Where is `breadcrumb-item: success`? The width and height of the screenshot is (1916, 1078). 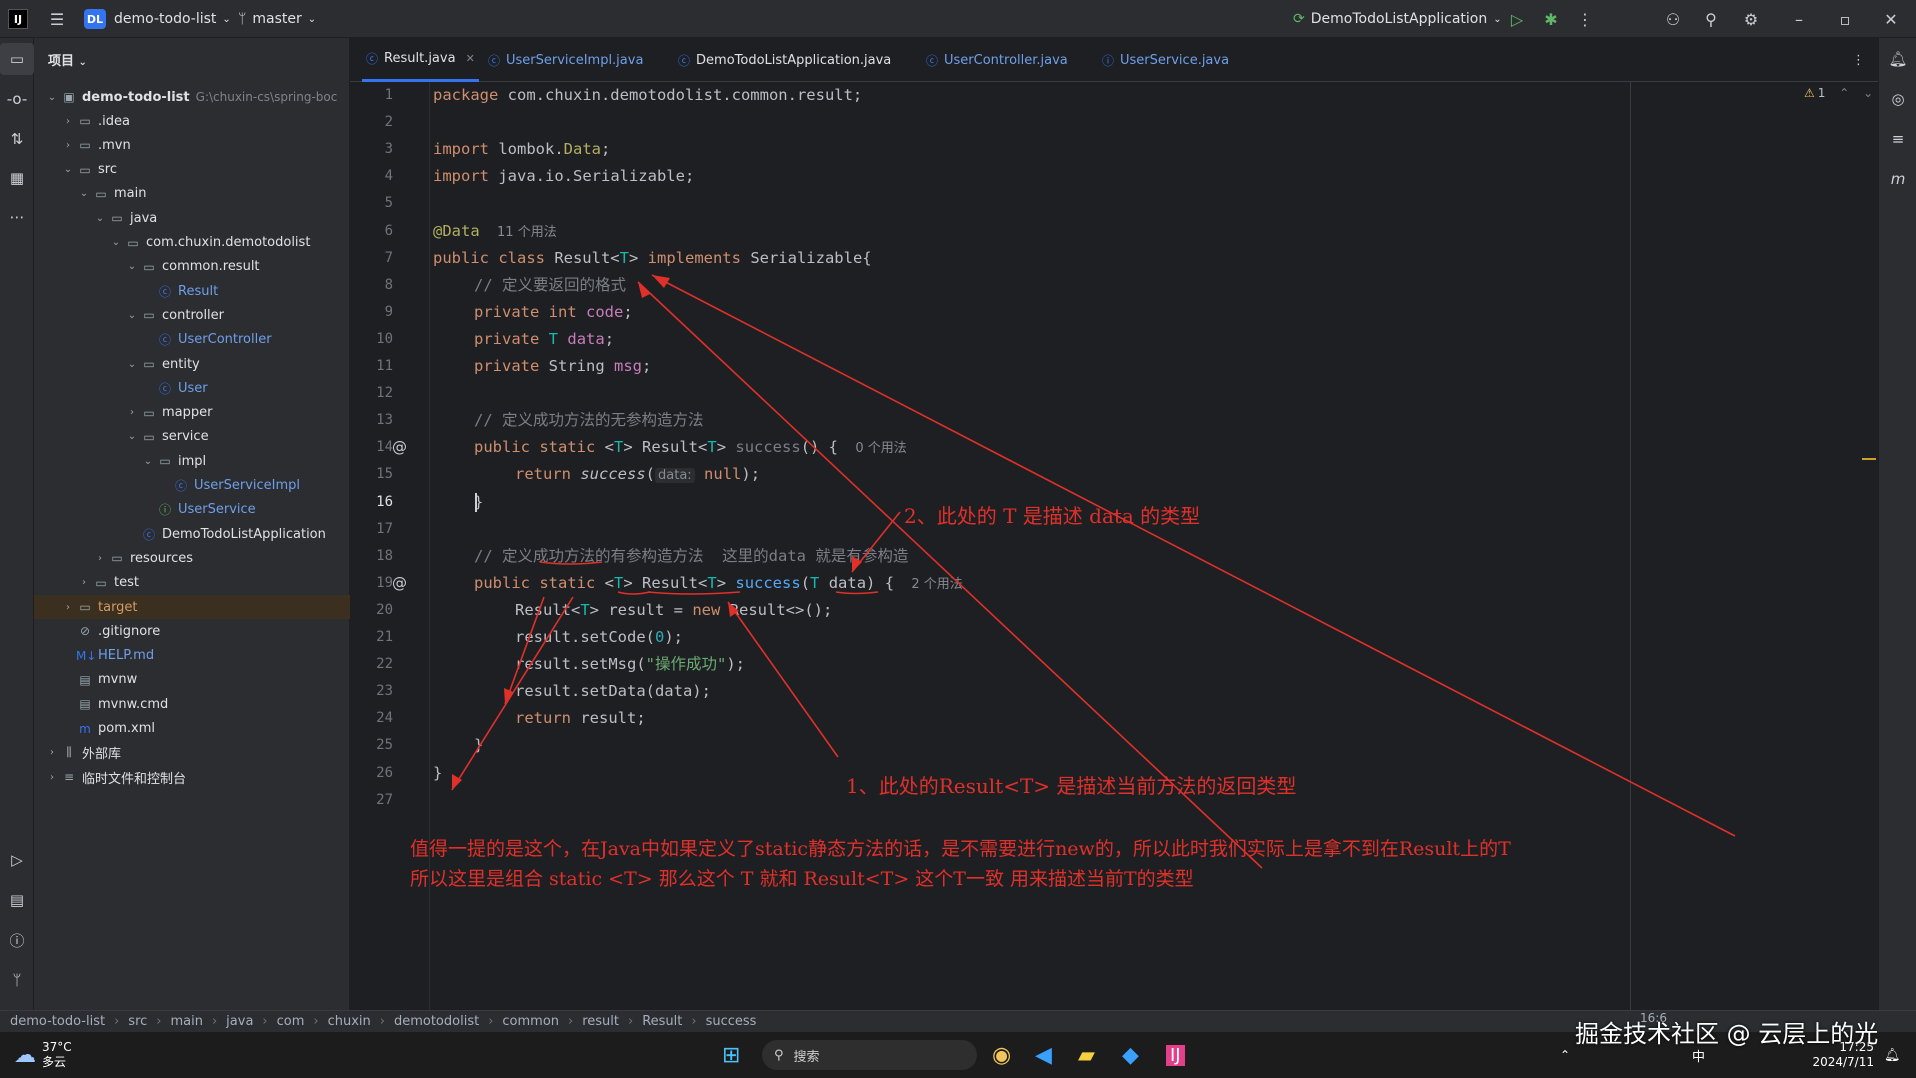
breadcrumb-item: success is located at coordinates (731, 1021).